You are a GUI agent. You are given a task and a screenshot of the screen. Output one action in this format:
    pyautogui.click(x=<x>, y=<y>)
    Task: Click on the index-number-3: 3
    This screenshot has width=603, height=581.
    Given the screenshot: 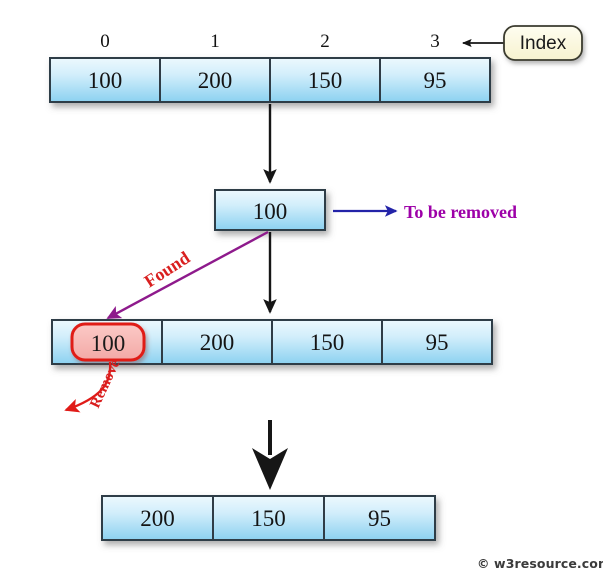 What is the action you would take?
    pyautogui.click(x=435, y=41)
    